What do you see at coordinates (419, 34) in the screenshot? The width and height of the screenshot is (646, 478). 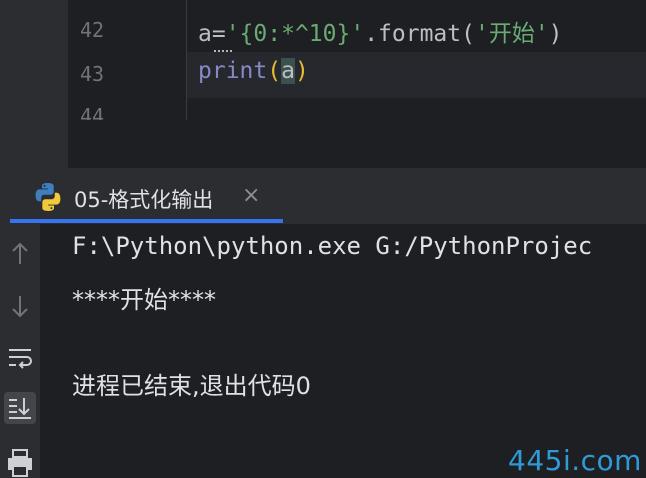 I see `code-token: .format(` at bounding box center [419, 34].